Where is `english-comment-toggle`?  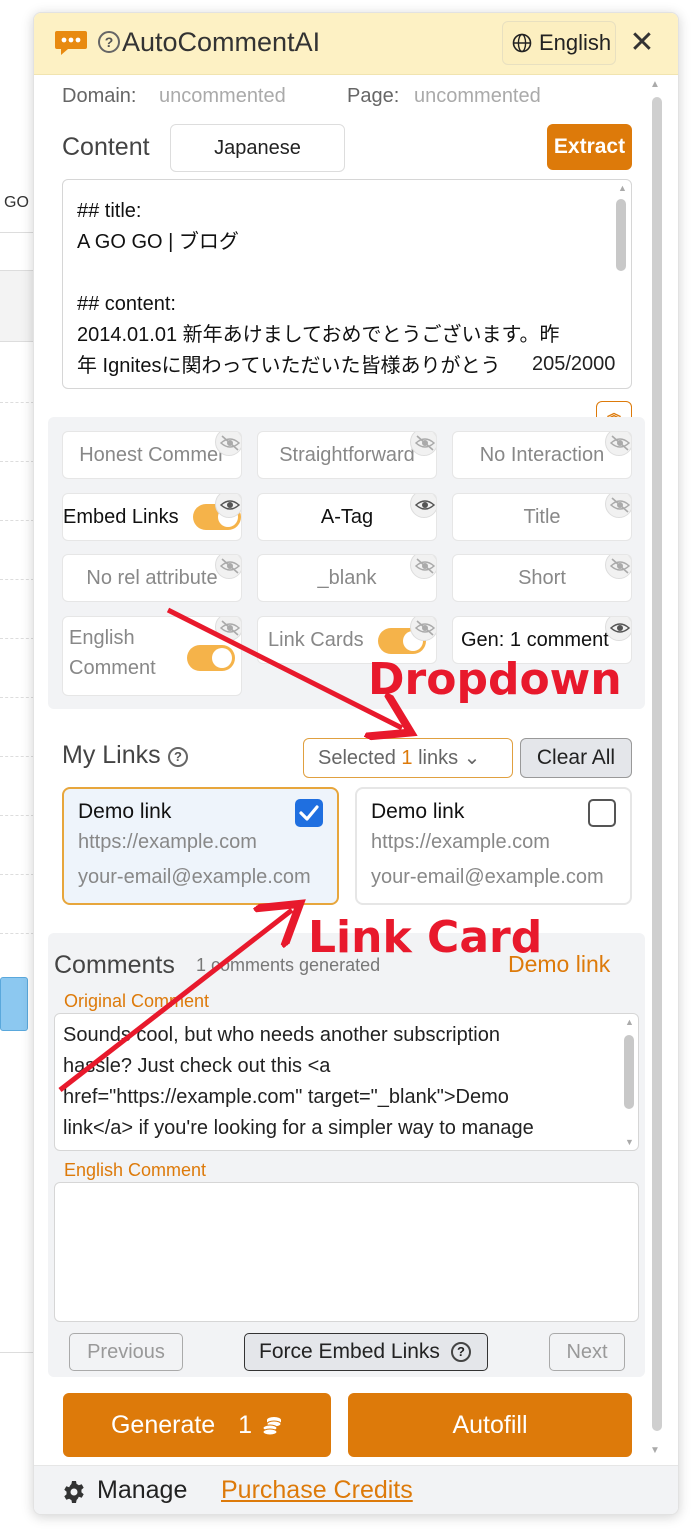 english-comment-toggle is located at coordinates (211, 658).